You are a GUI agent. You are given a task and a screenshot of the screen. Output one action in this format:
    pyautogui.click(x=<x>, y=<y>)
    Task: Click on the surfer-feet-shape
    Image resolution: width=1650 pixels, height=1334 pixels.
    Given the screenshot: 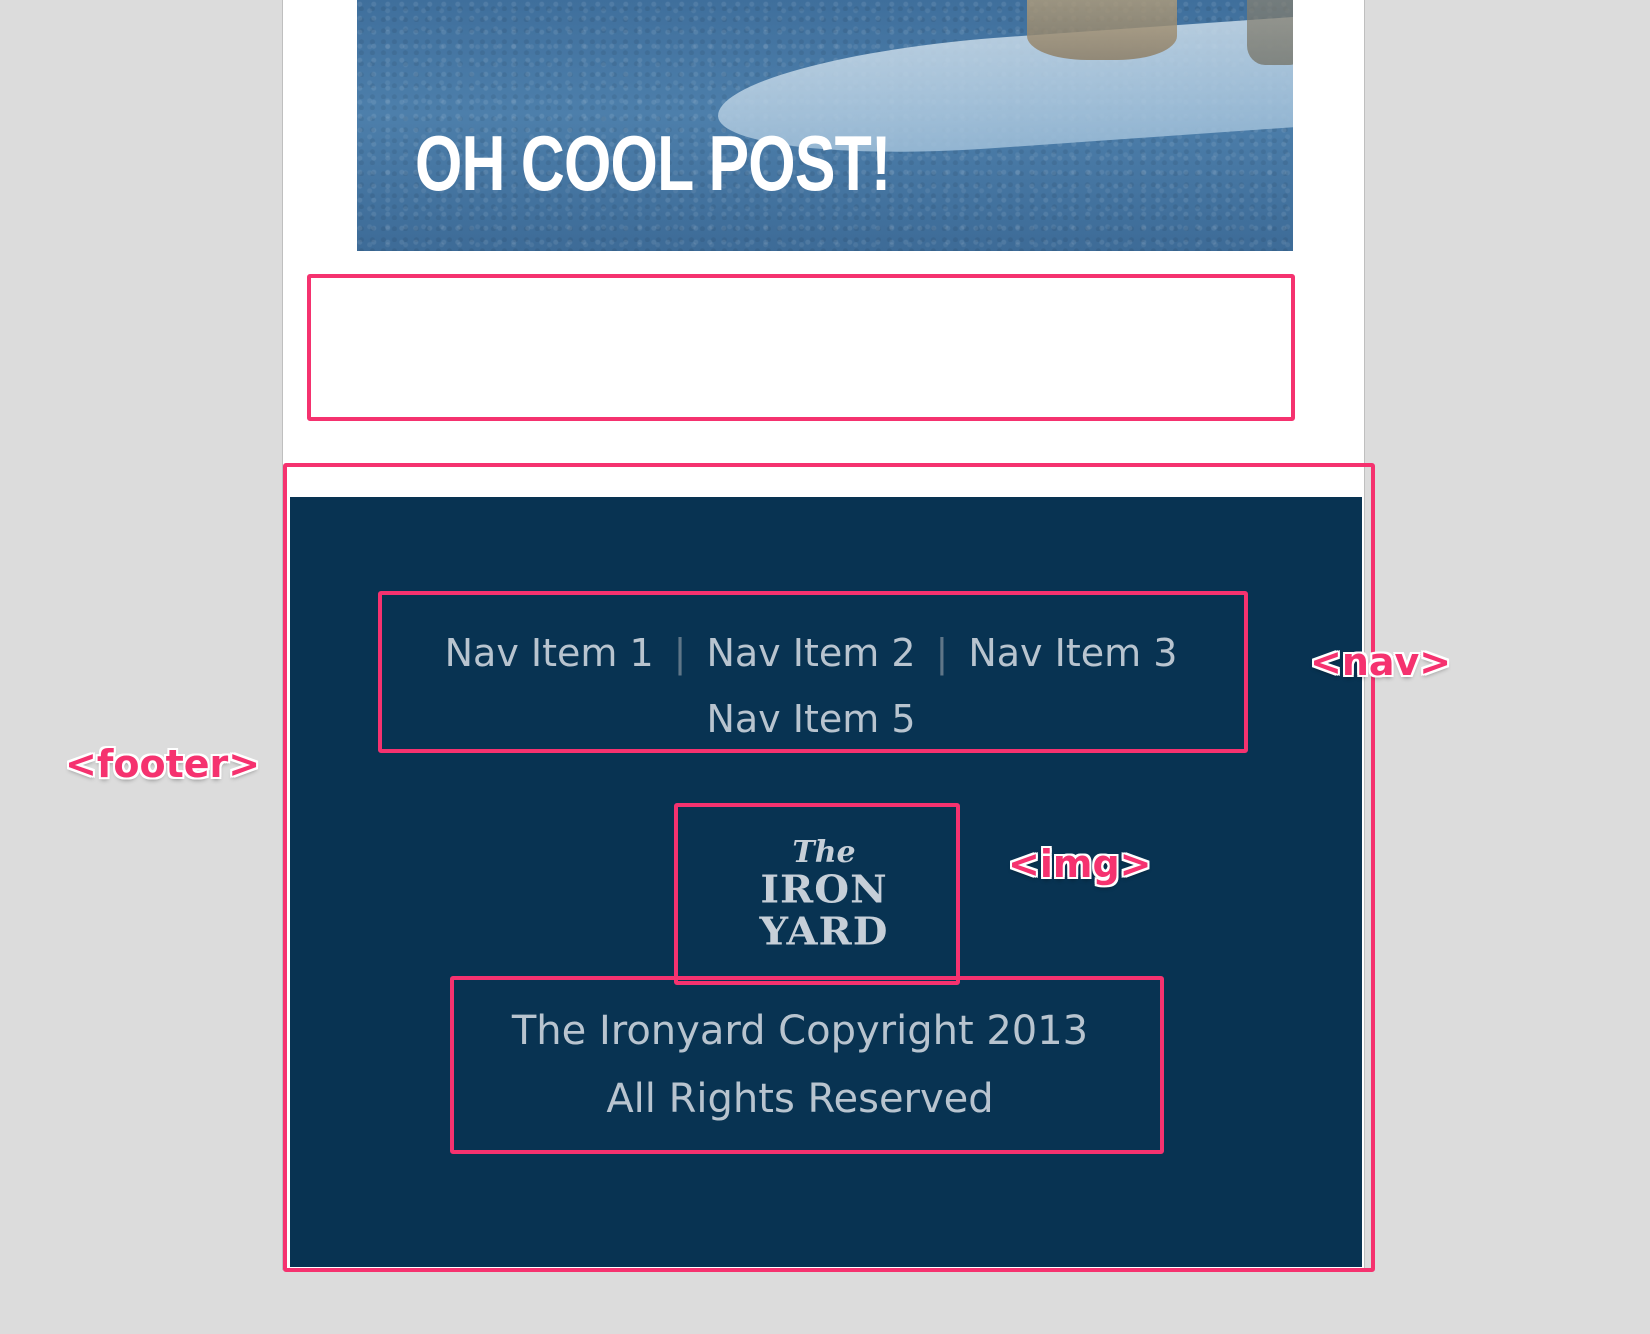 What is the action you would take?
    pyautogui.click(x=1102, y=30)
    